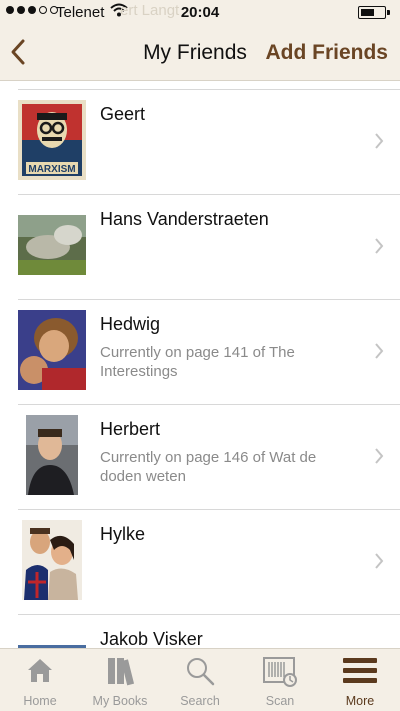 Image resolution: width=400 pixels, height=711 pixels. I want to click on friend-name: Hans Vanderstraeten, so click(184, 219).